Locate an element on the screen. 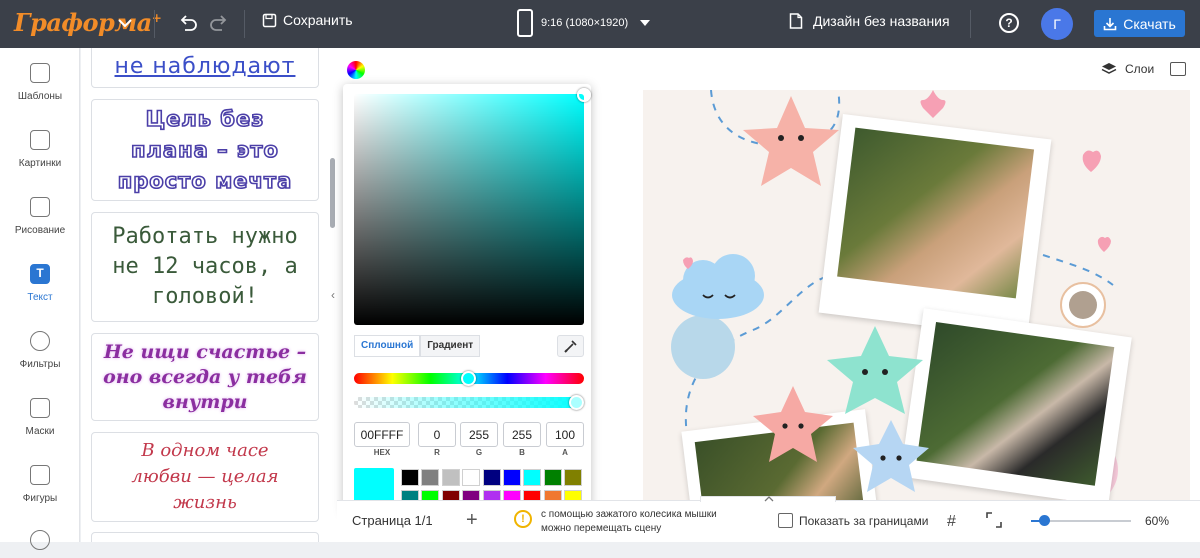 The image size is (1200, 558). document-icon is located at coordinates (796, 21).